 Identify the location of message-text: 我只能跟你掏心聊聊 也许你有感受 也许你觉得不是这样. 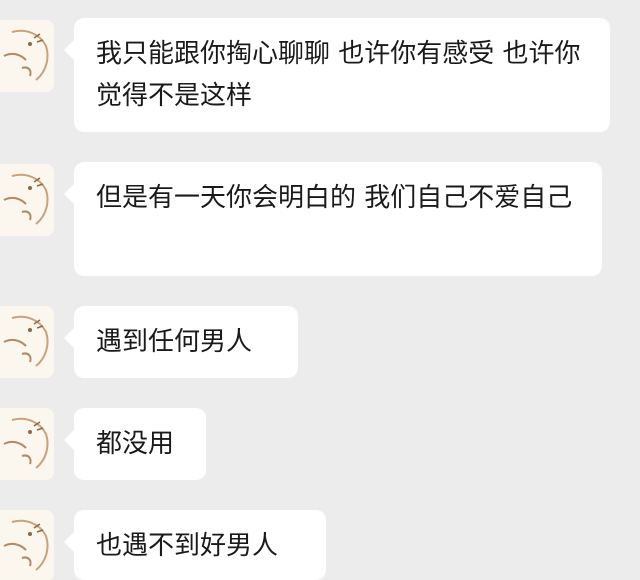
(338, 75).